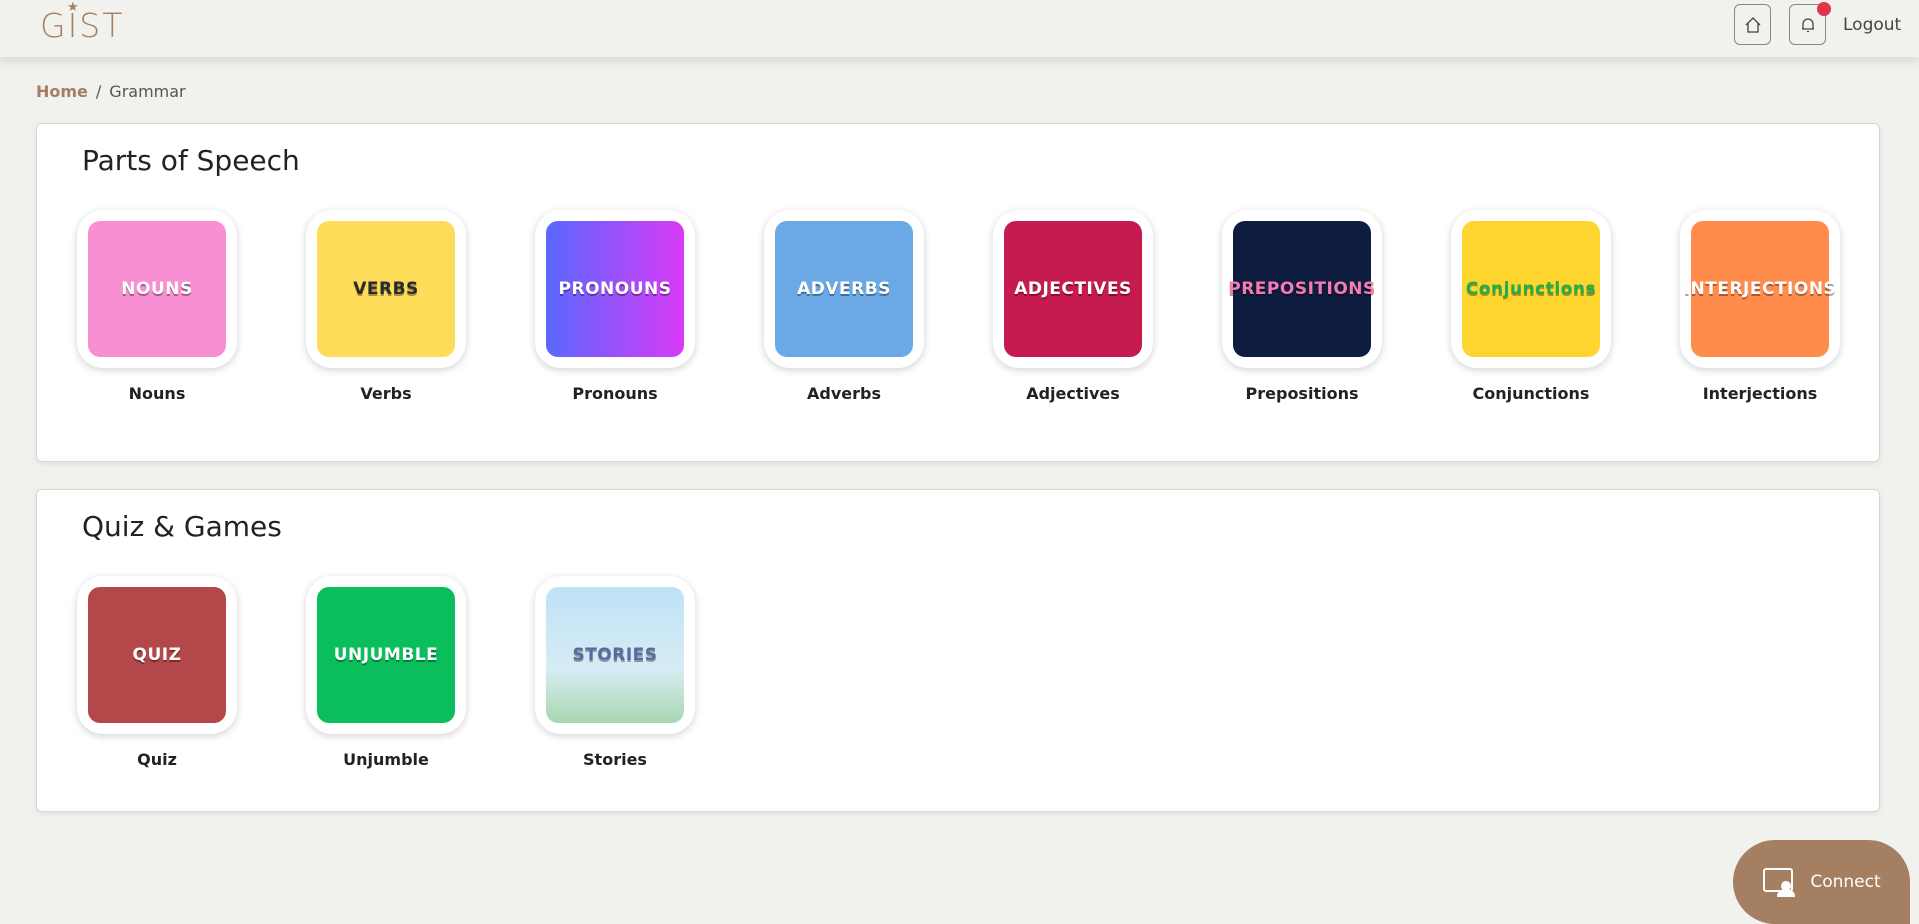 This screenshot has height=924, width=1919. I want to click on thumbnail-art-text: ADVERBS, so click(844, 289).